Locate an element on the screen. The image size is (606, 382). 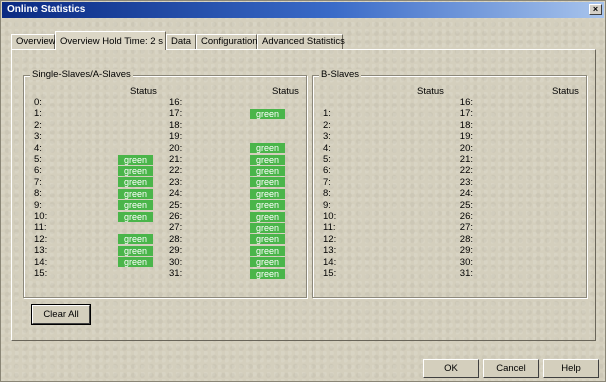
help-button: Help is located at coordinates (571, 368).